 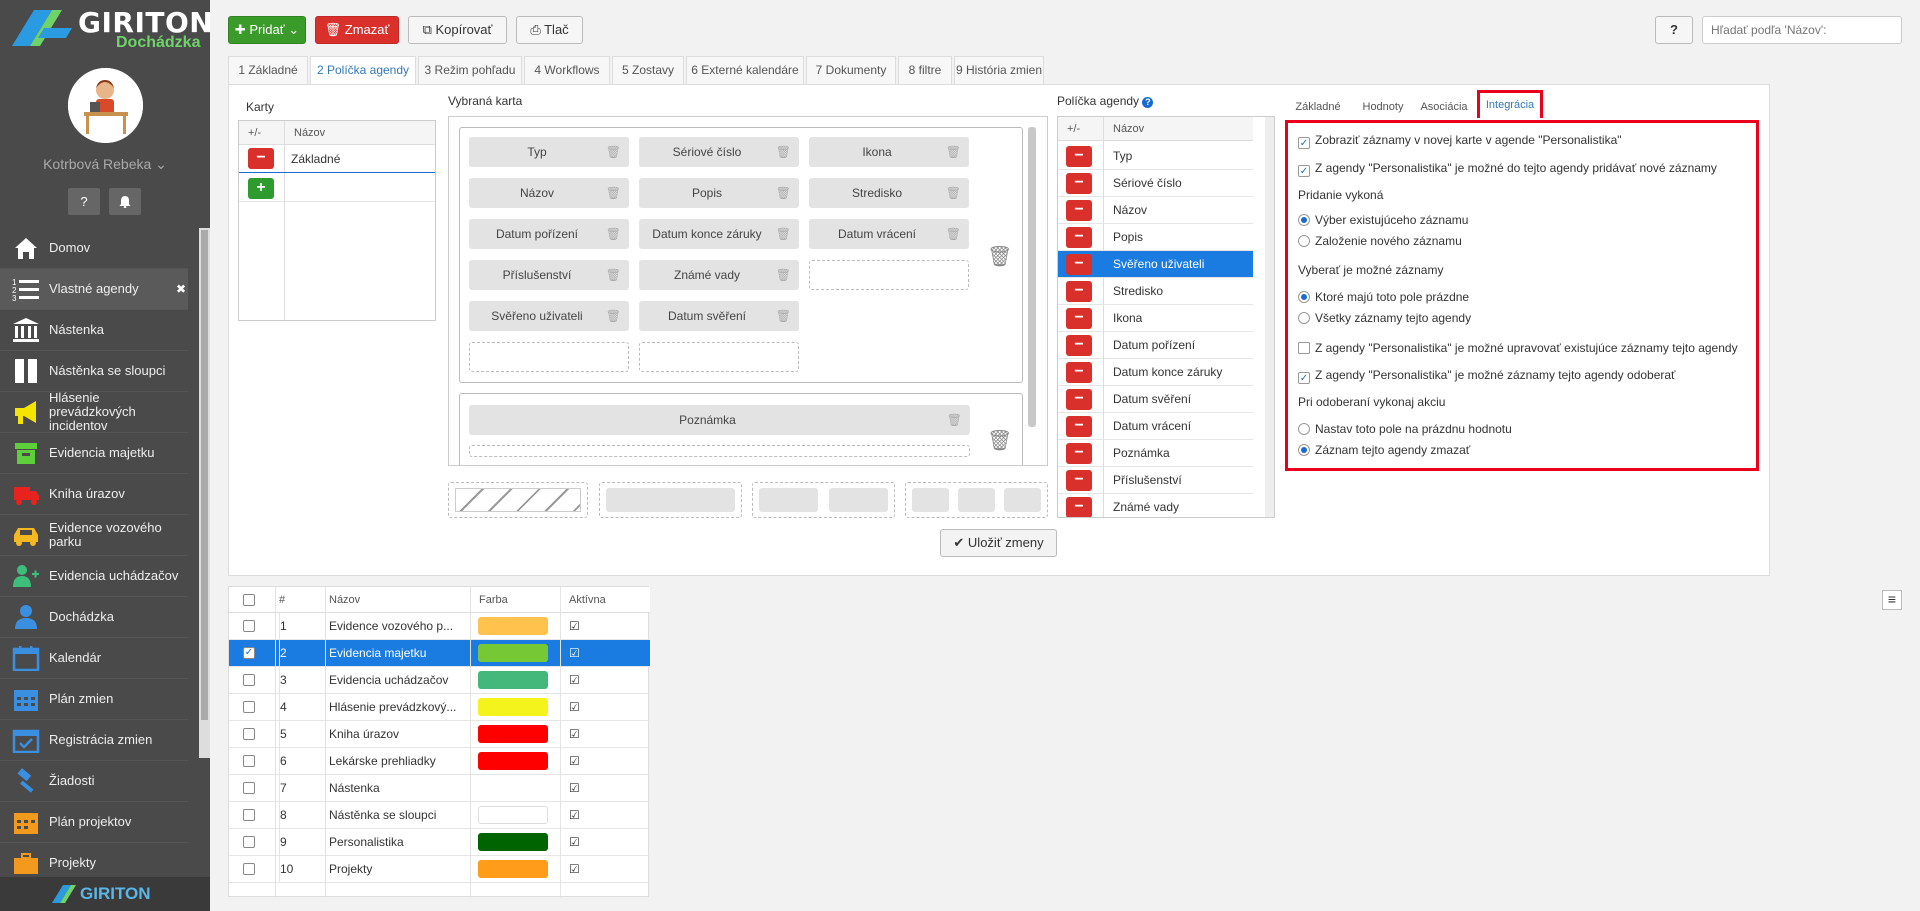 What do you see at coordinates (1032, 277) in the screenshot?
I see `designer-scrollbar` at bounding box center [1032, 277].